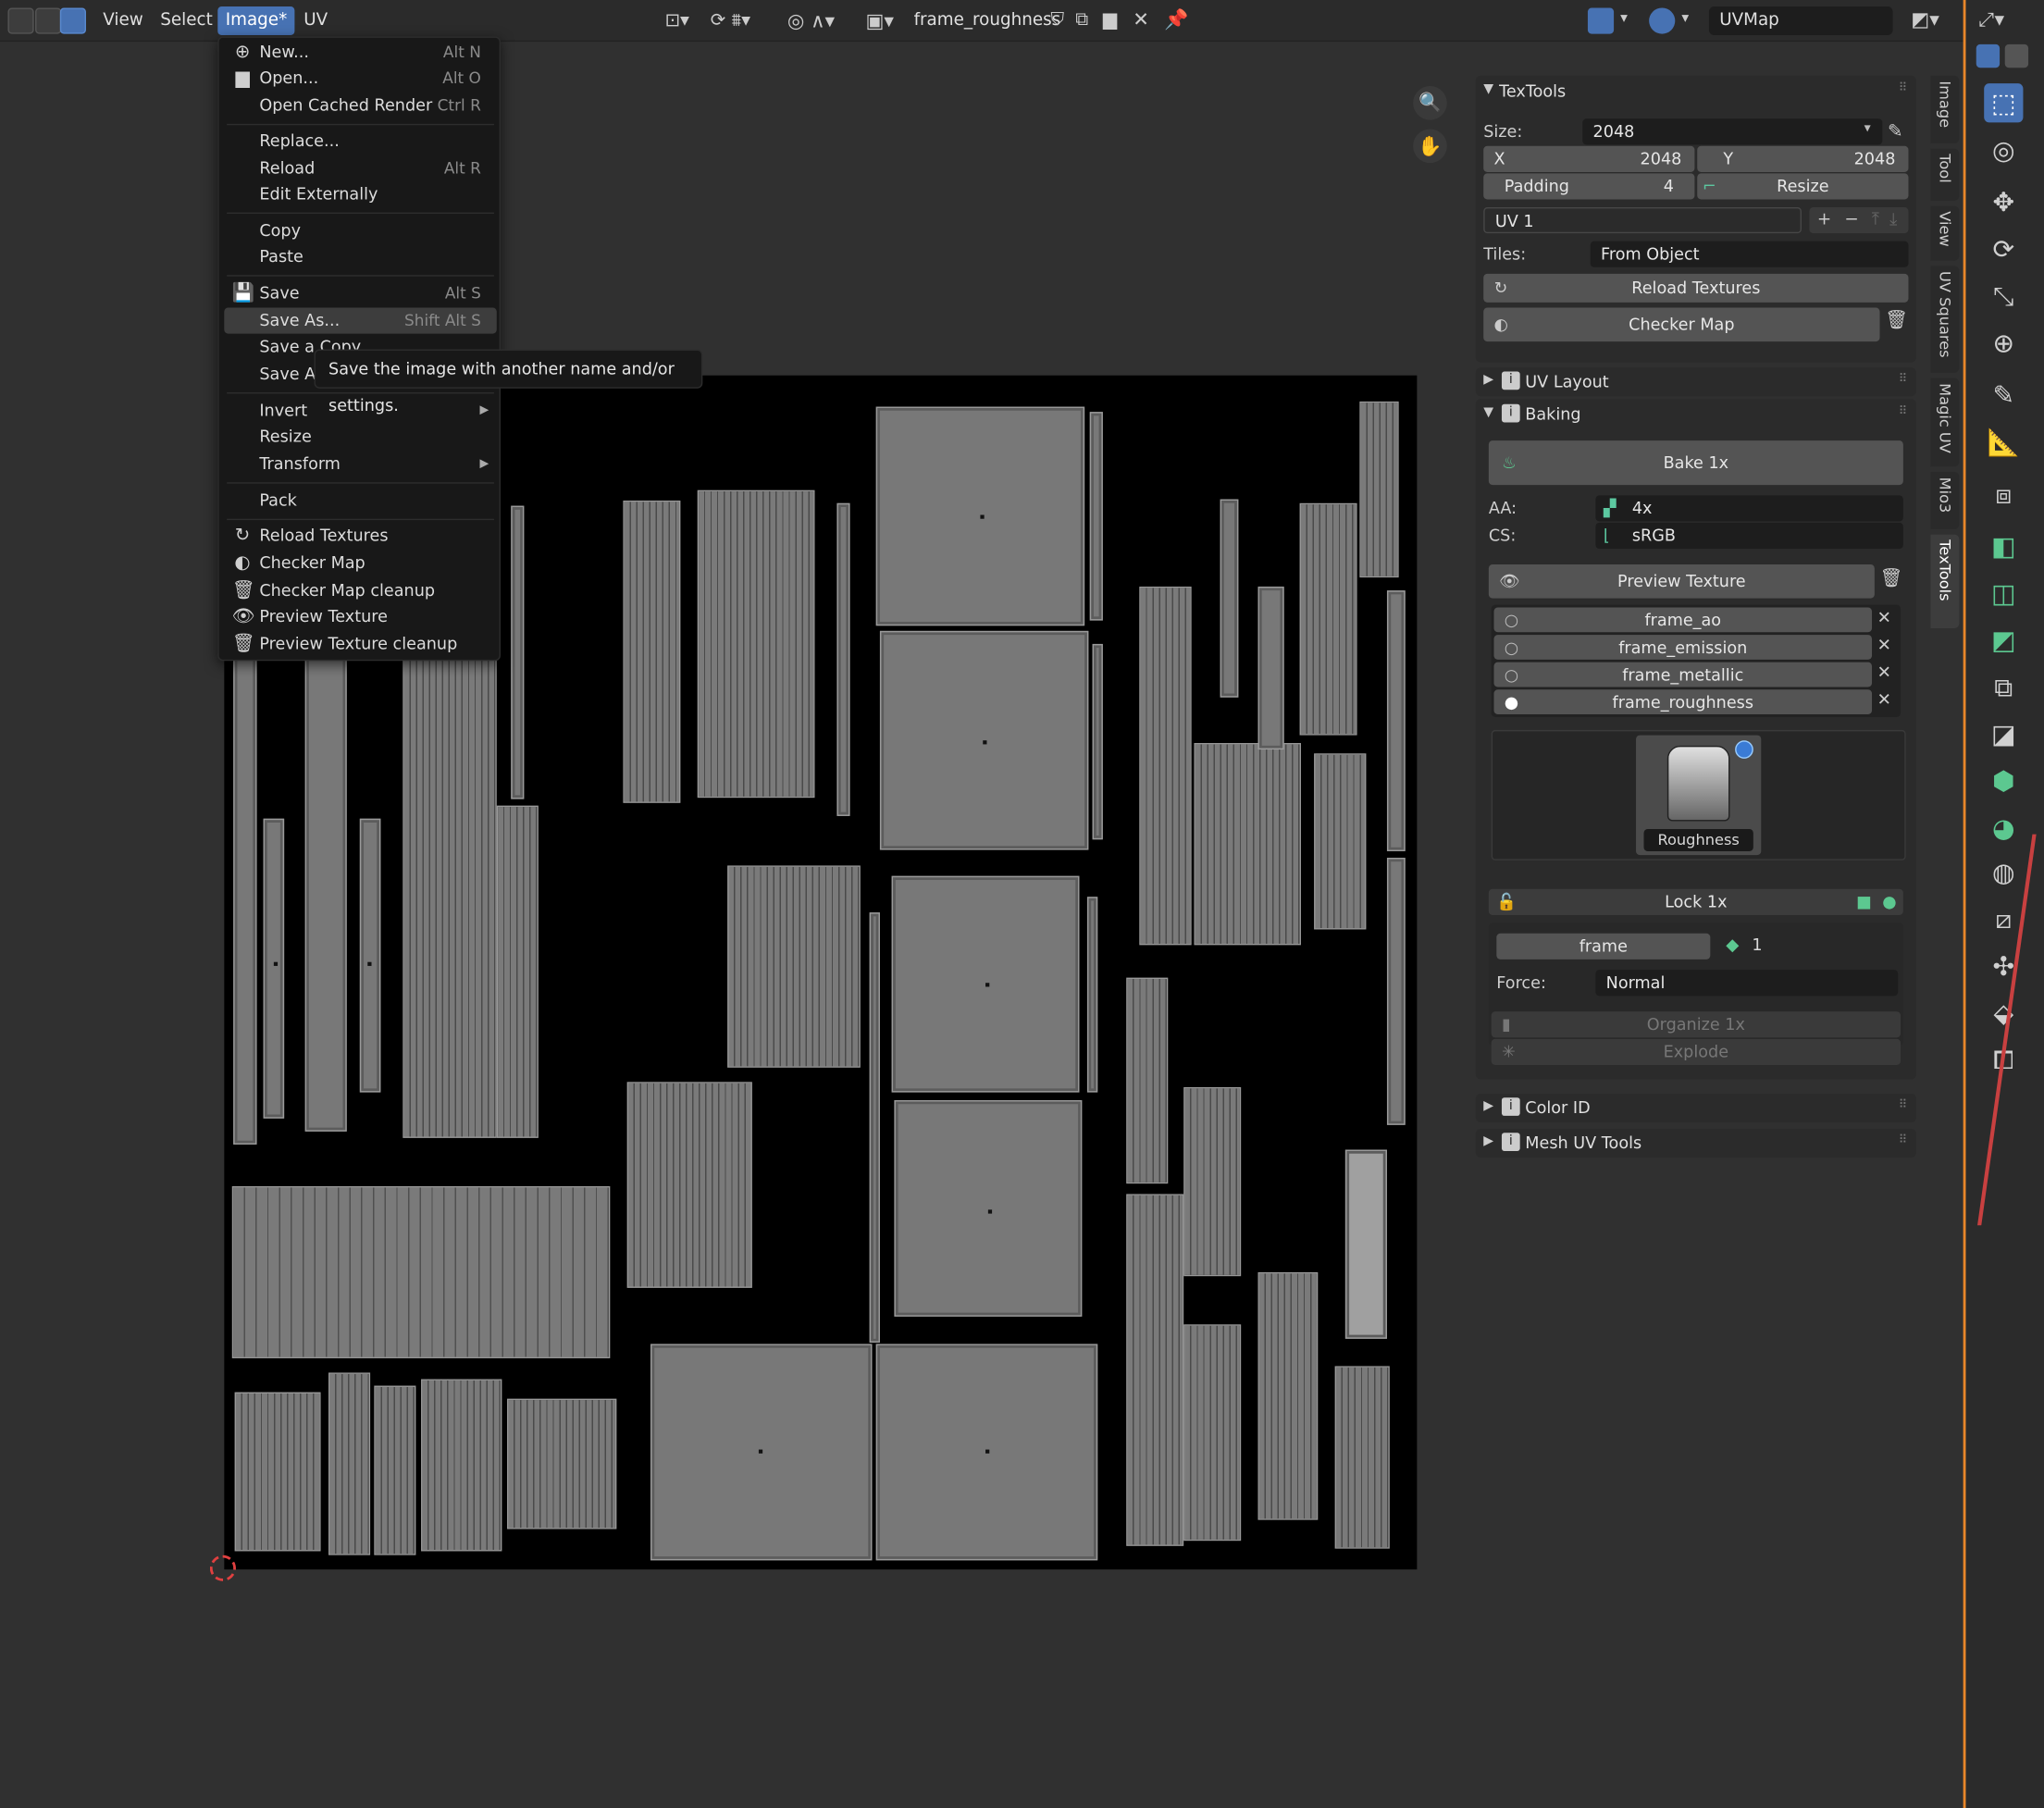 The height and width of the screenshot is (1808, 2044). I want to click on color-id-panel: ▶ i Color ID ⠿, so click(1695, 1107).